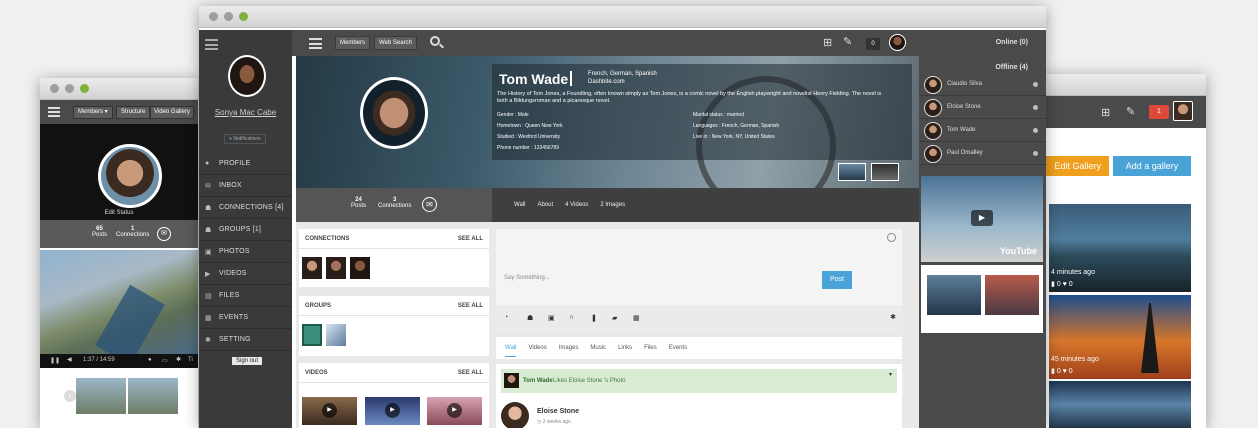 Image resolution: width=1258 pixels, height=428 pixels. What do you see at coordinates (891, 237) in the screenshot?
I see `smiley-icon` at bounding box center [891, 237].